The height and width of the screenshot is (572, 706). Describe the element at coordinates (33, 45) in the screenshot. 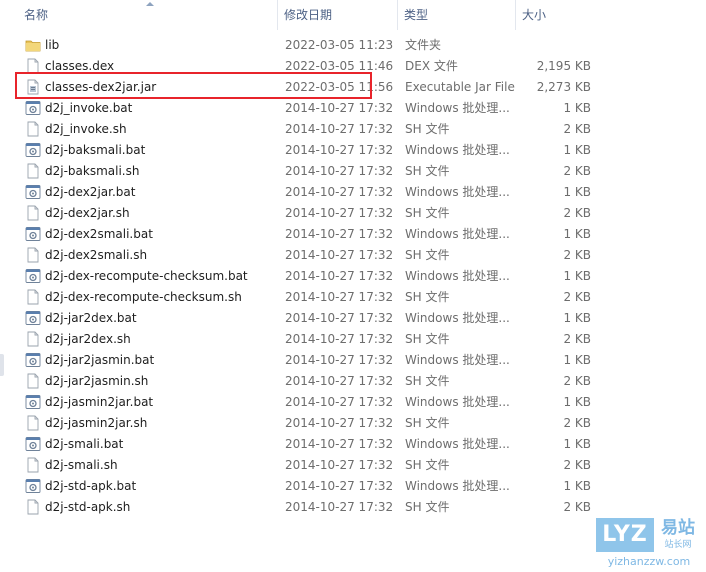

I see `folder-icon` at that location.